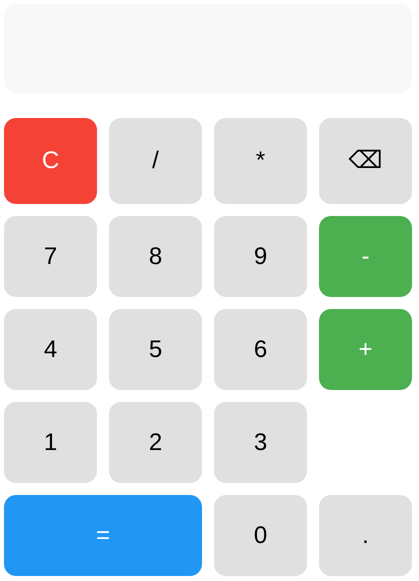 This screenshot has width=419, height=581. I want to click on key-button: ⌫, so click(365, 161).